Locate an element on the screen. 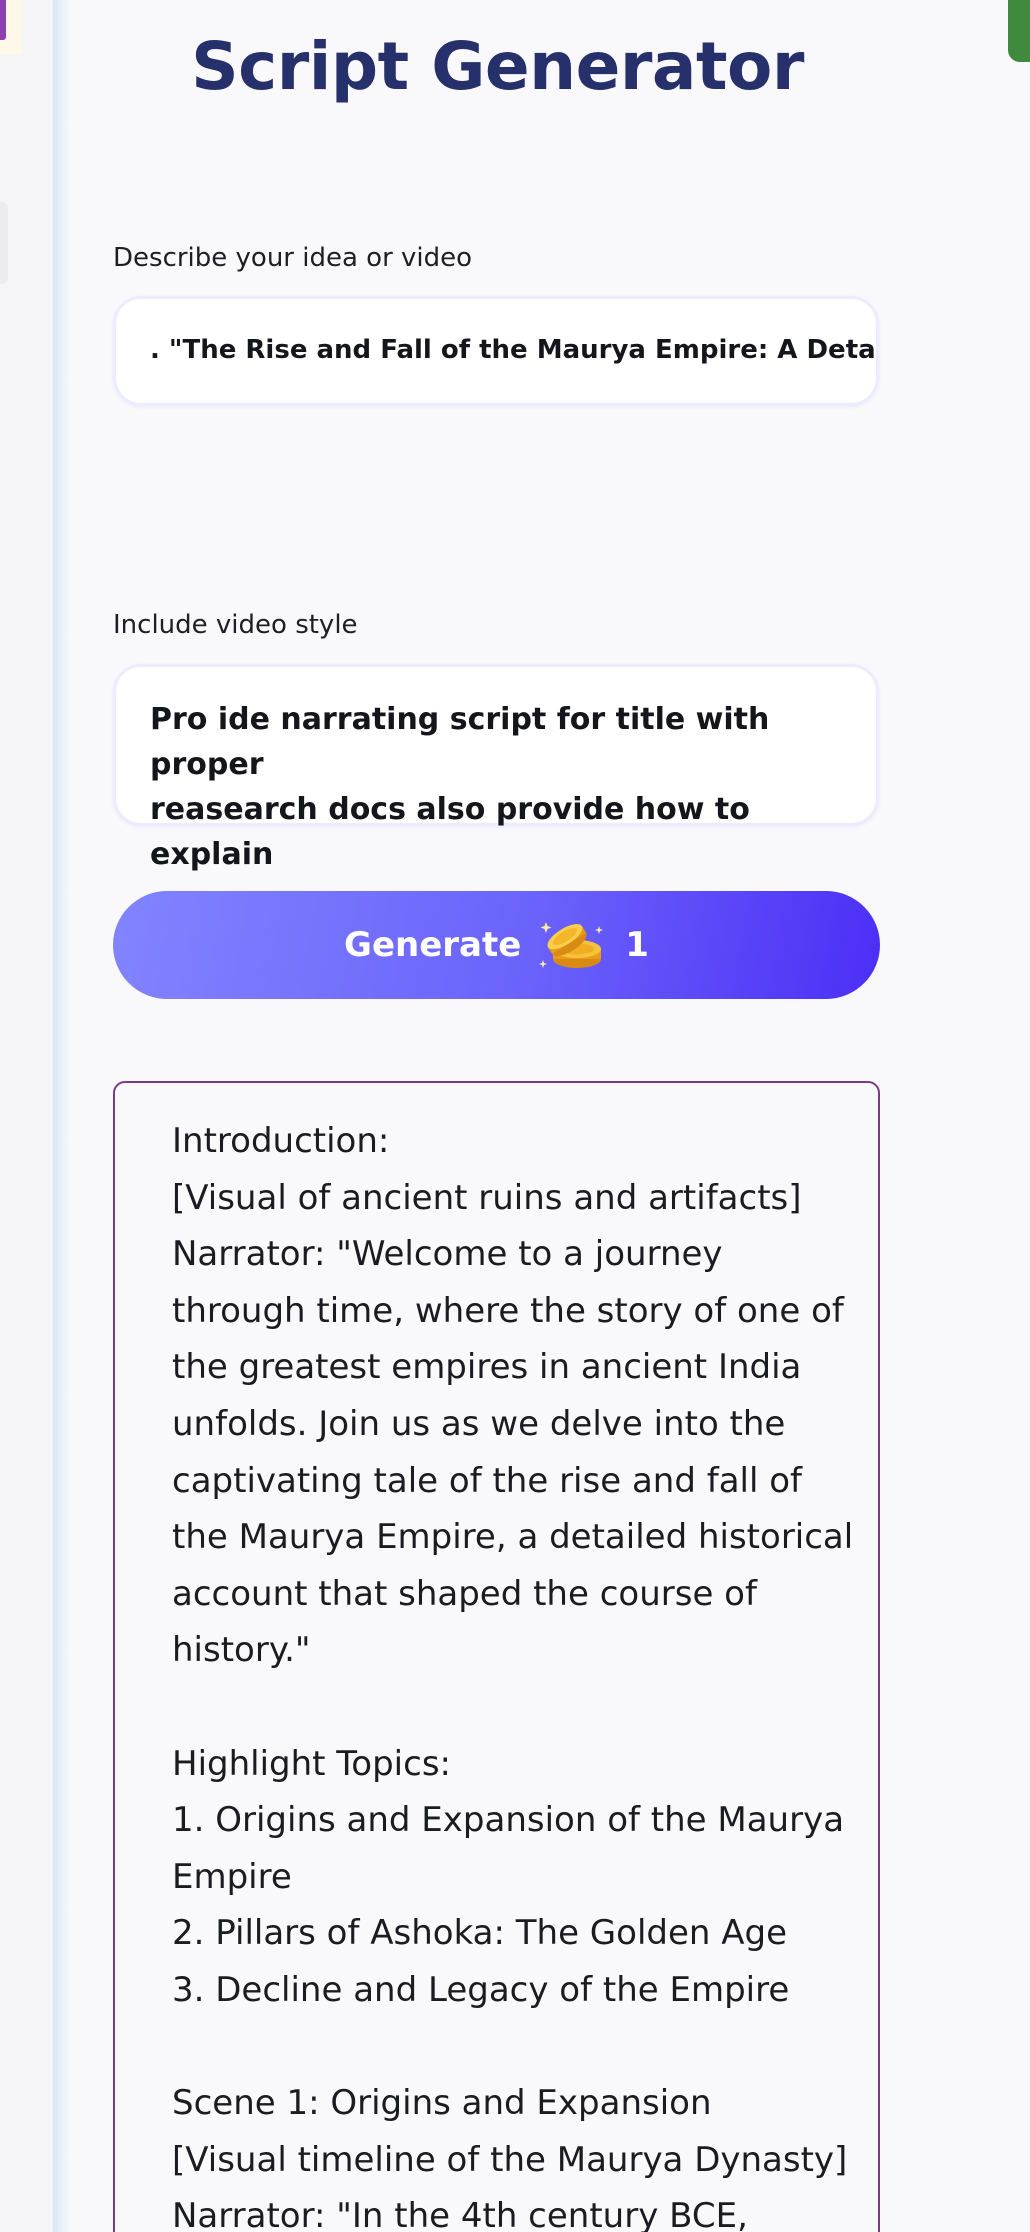 The height and width of the screenshot is (2232, 1030). output-line: Narrator: "In the 4th century BCE, is located at coordinates (460, 2214).